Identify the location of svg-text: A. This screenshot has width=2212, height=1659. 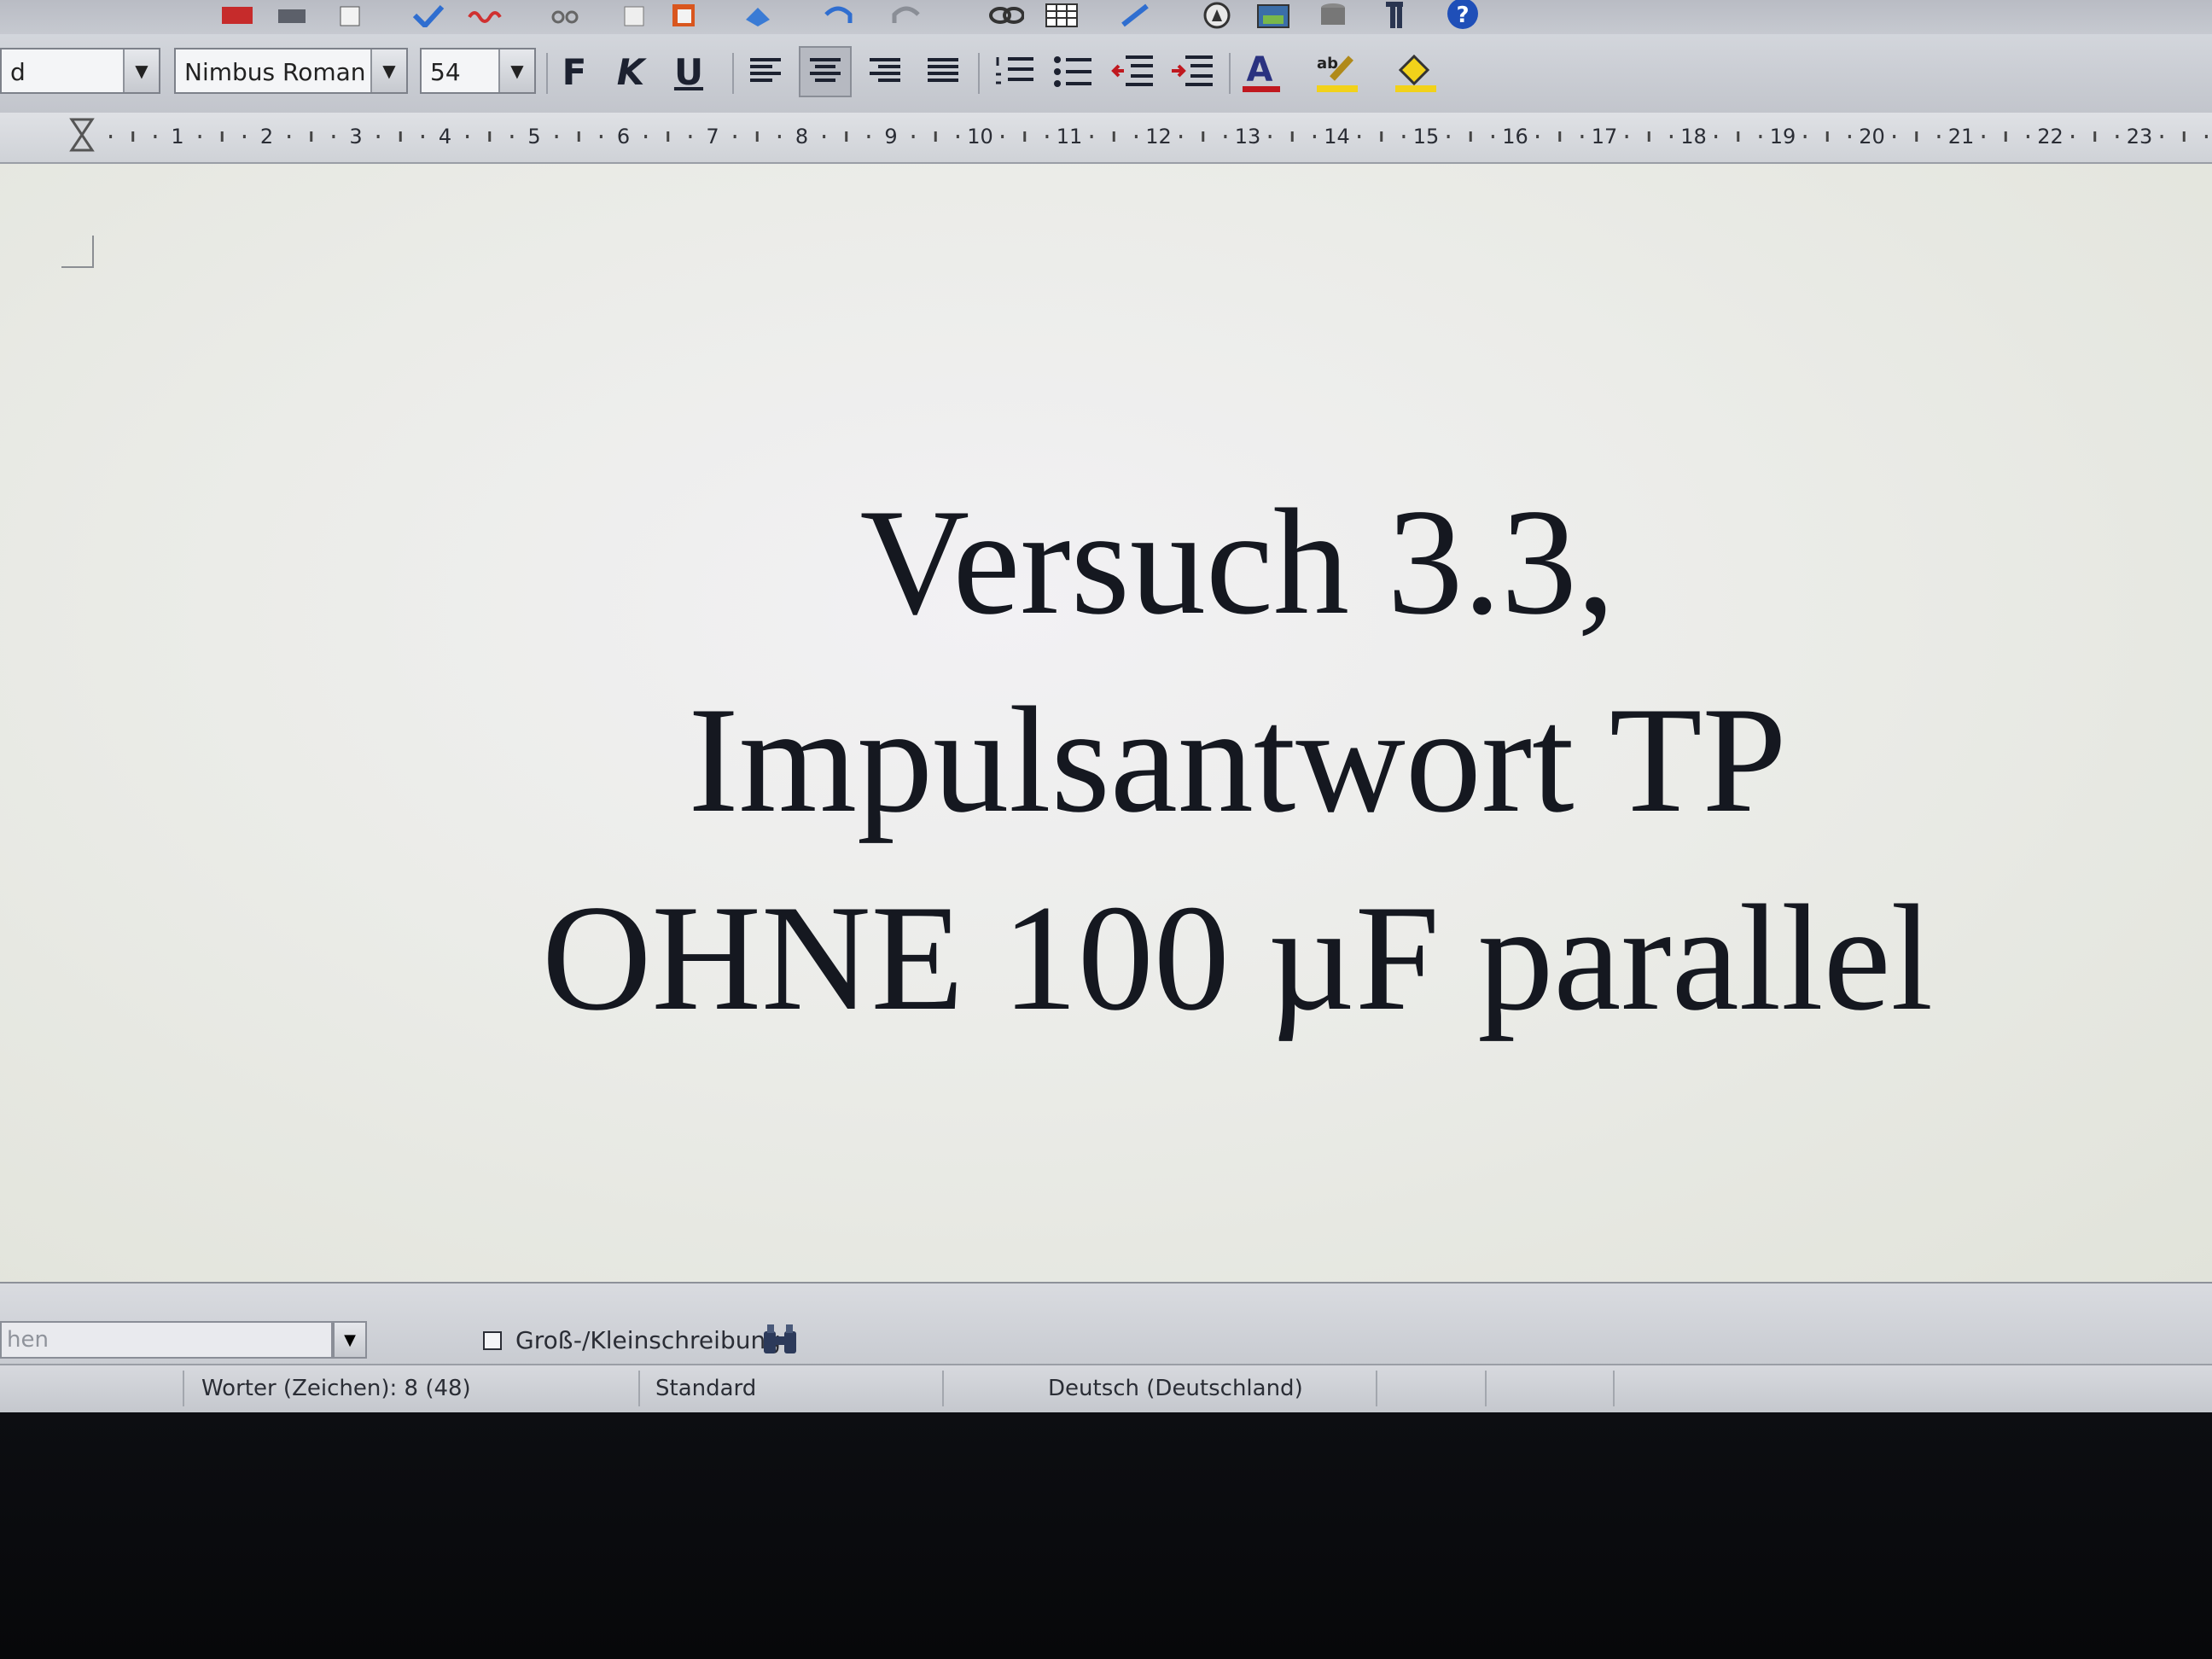
(1260, 70).